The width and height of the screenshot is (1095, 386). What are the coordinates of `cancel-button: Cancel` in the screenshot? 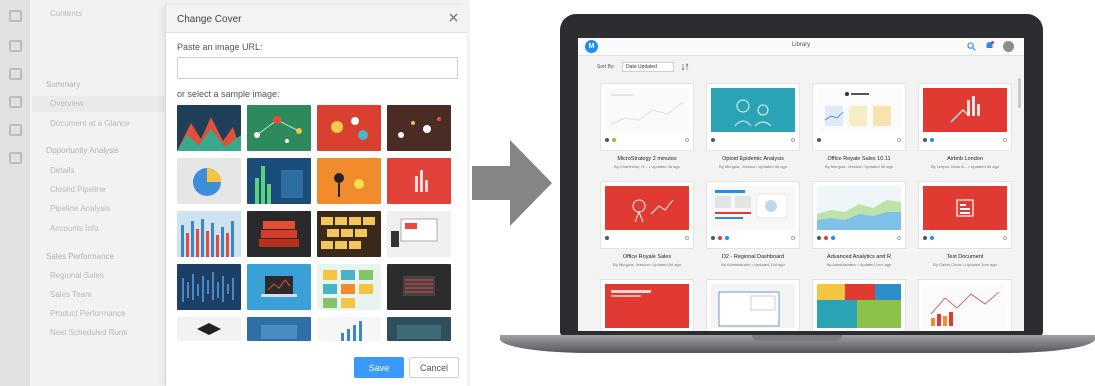 It's located at (434, 367).